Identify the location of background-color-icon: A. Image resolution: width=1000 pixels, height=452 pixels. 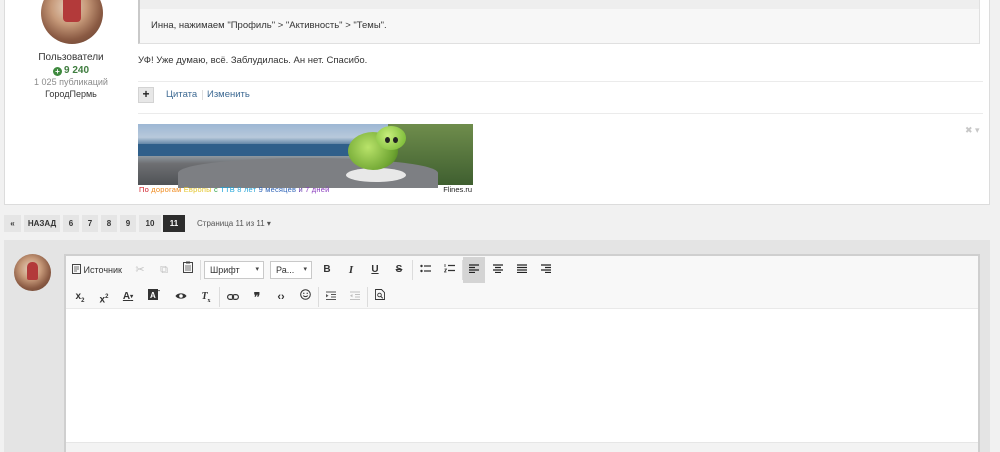
(154, 297).